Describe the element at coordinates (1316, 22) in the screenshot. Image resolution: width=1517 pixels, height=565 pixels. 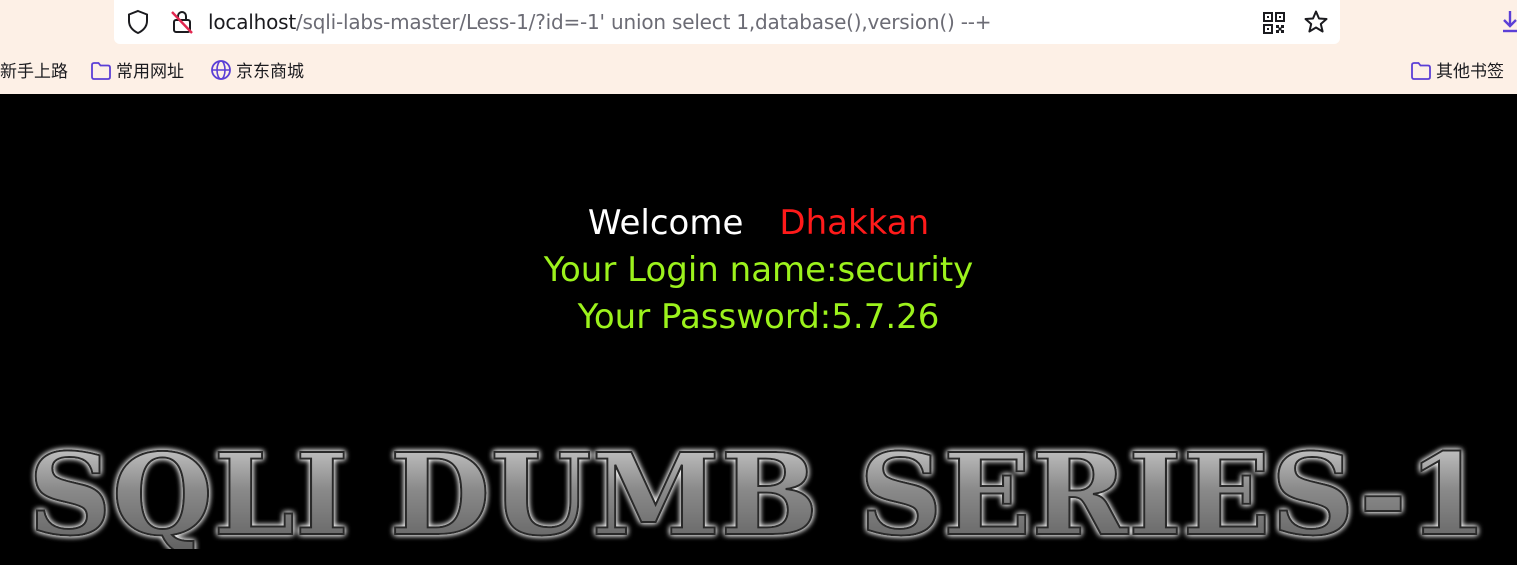
I see `star-icon` at that location.